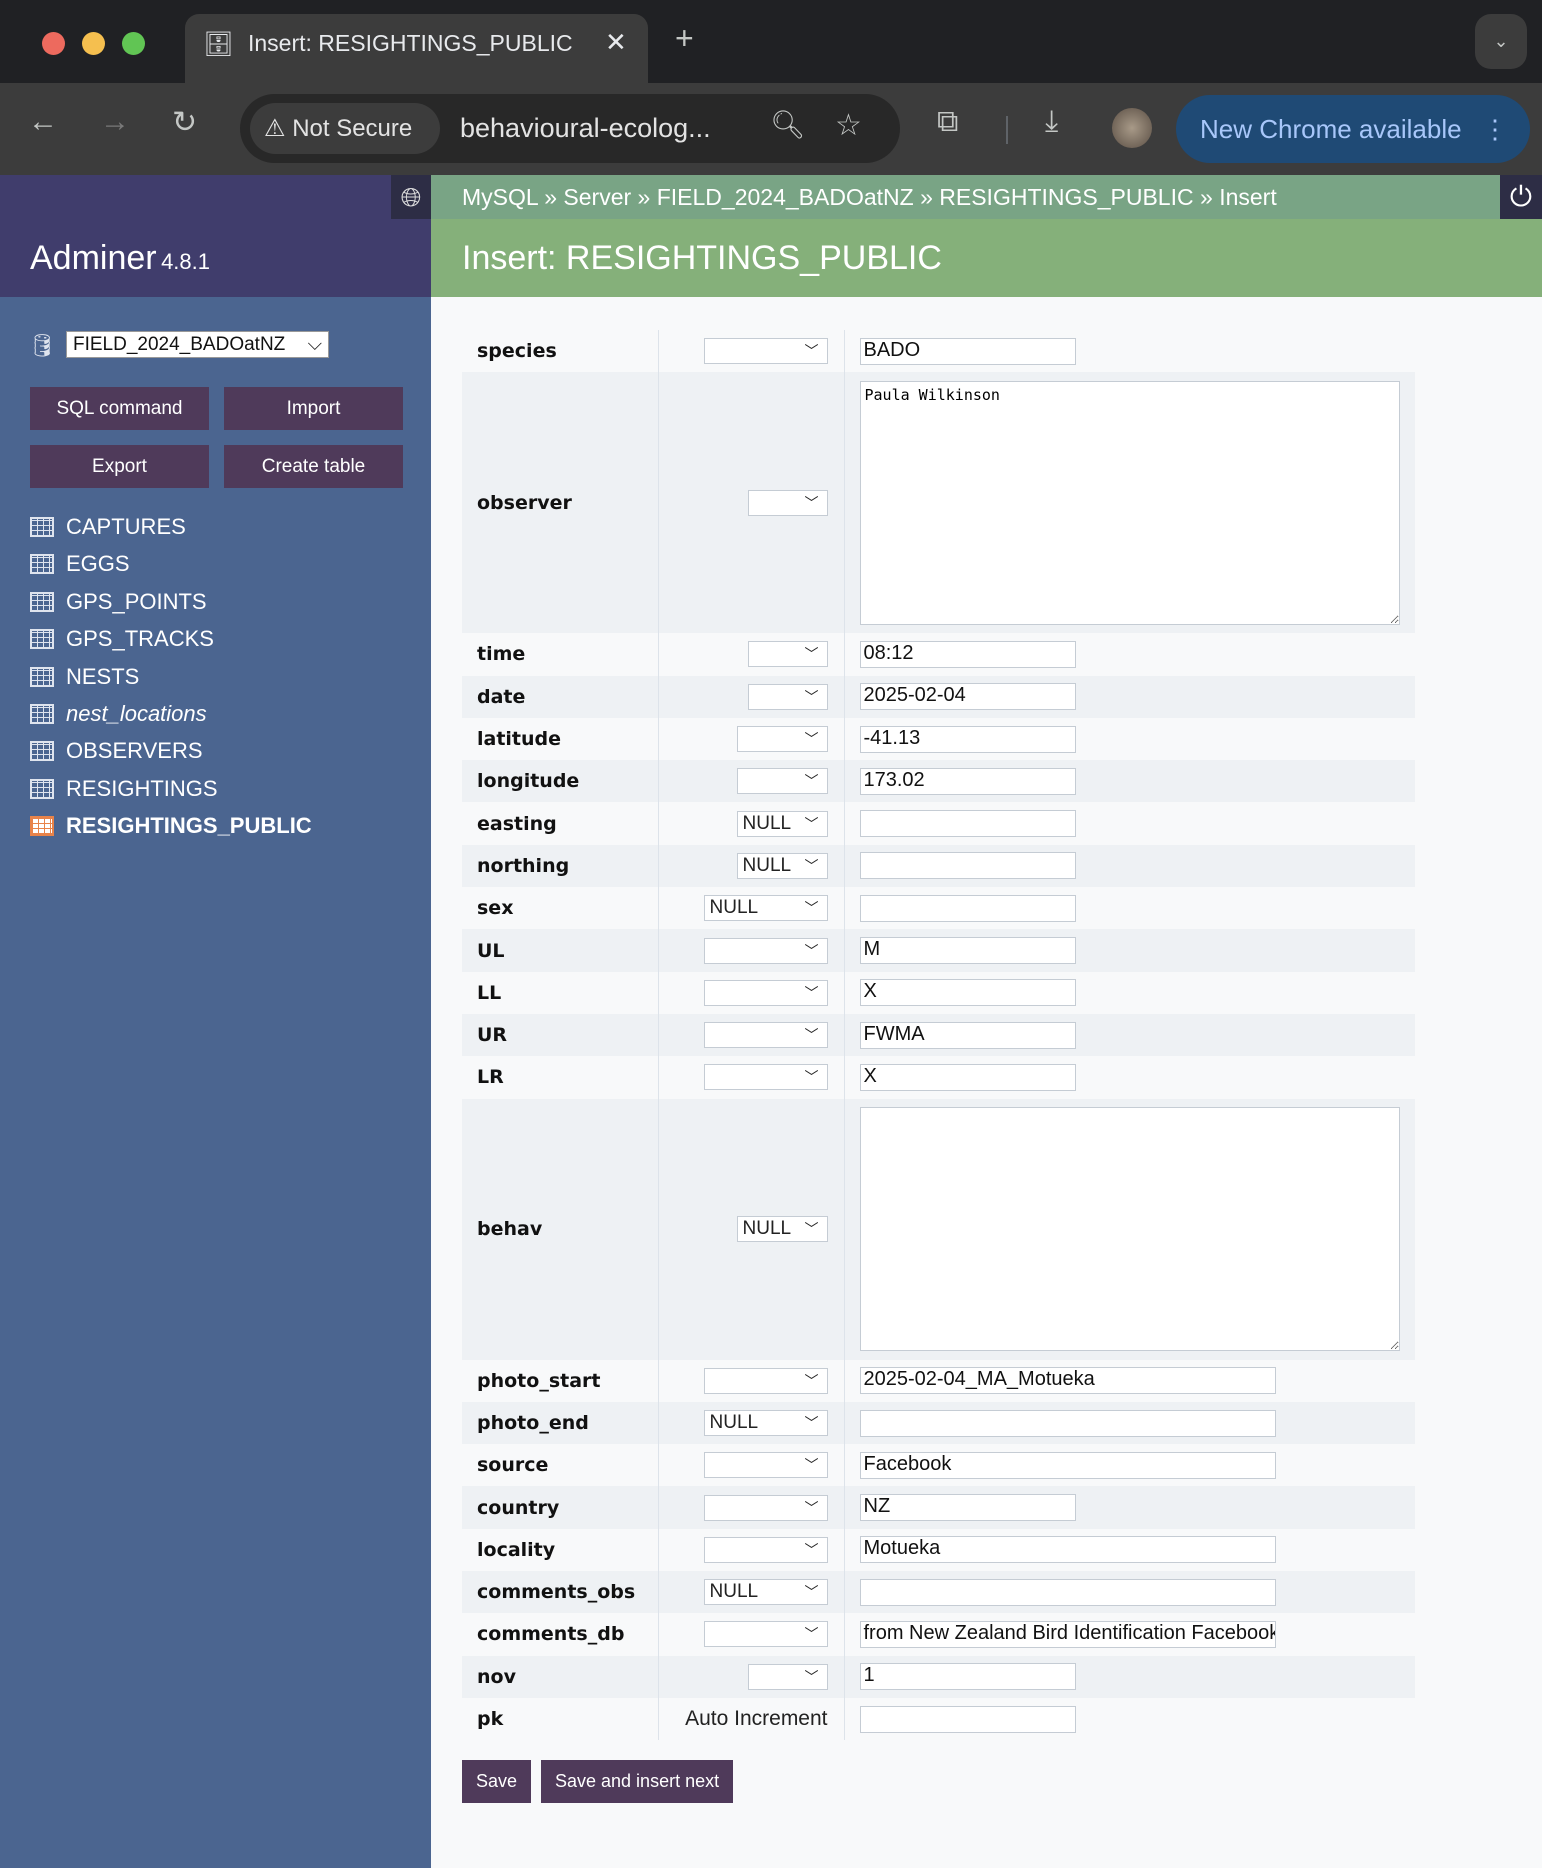 This screenshot has height=1868, width=1542. I want to click on sidebar-table-eggs: EGGS, so click(80, 564).